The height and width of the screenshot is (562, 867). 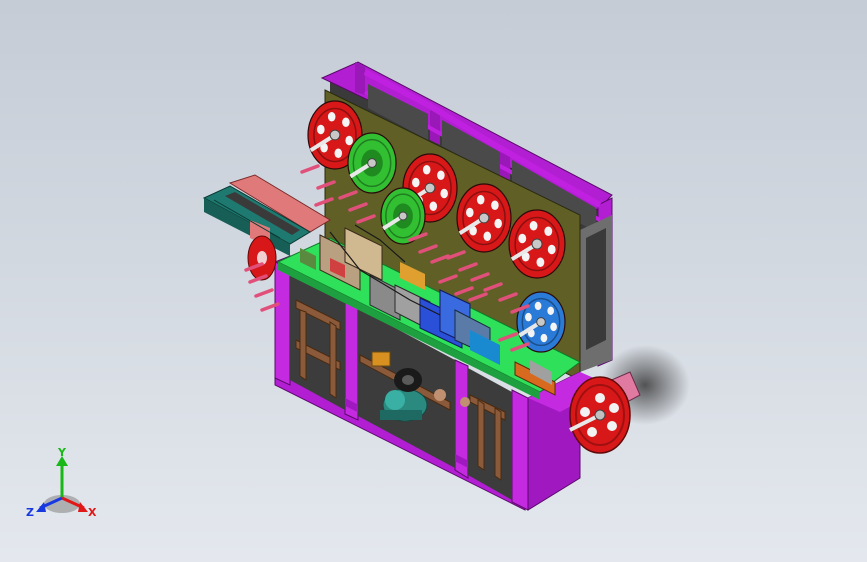 What do you see at coordinates (541, 322) in the screenshot?
I see `blue-reel` at bounding box center [541, 322].